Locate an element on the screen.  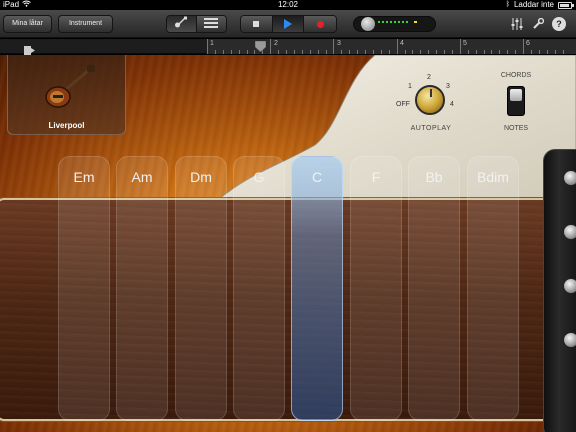
record-button is located at coordinates (320, 24).